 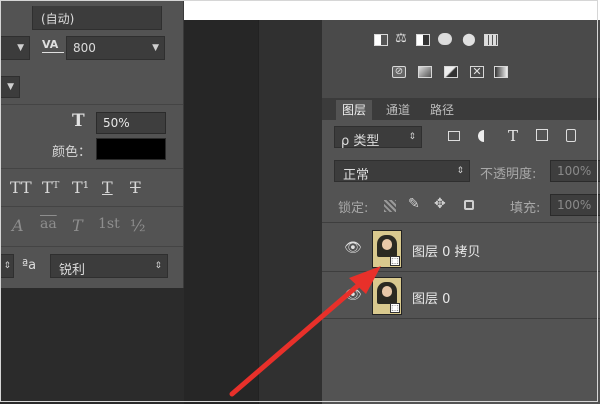 I want to click on vertical-scale-field: 50%, so click(x=131, y=123).